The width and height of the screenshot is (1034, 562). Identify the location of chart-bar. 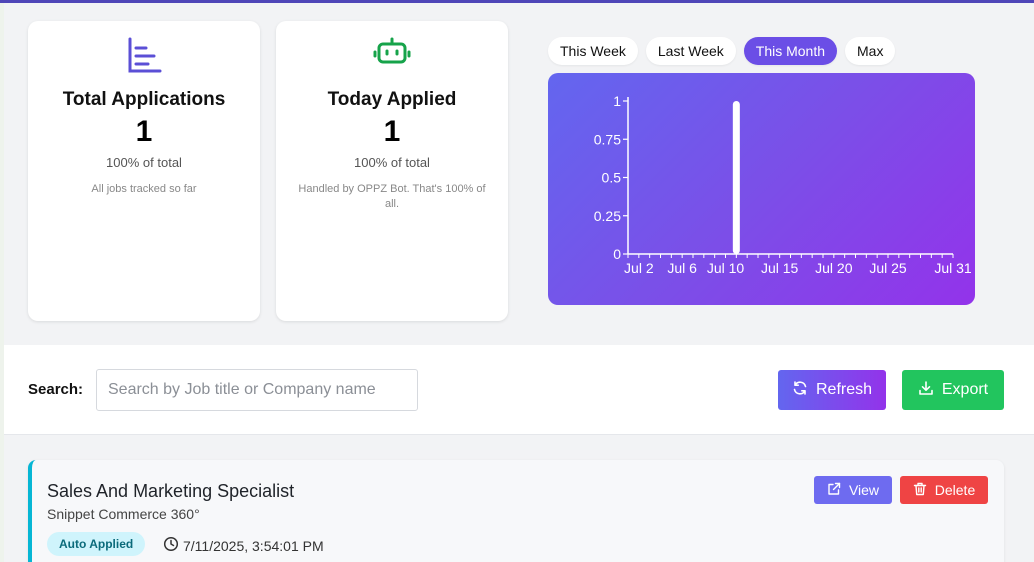
(736, 177).